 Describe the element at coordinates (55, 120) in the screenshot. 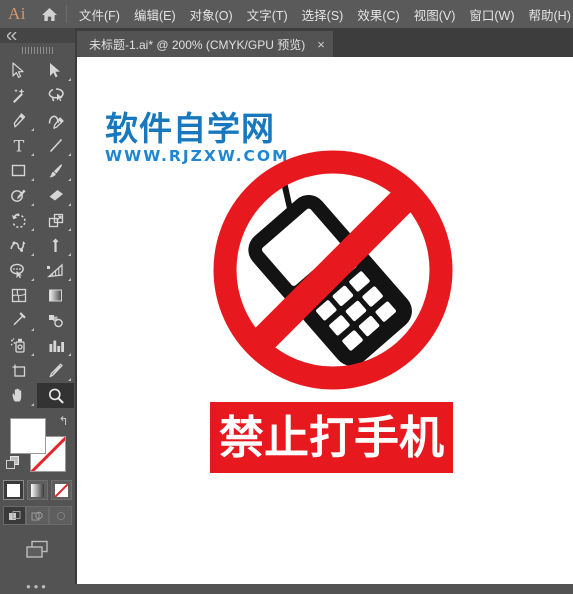

I see `curvature-tool` at that location.